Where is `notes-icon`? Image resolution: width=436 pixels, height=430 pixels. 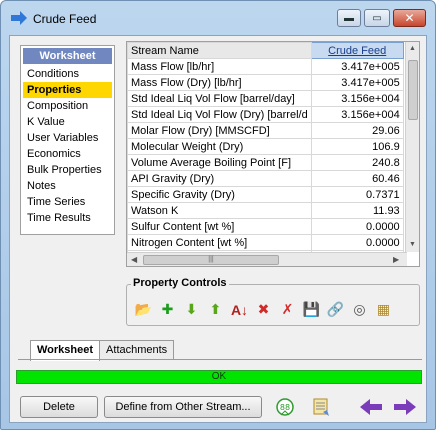 notes-icon is located at coordinates (321, 407).